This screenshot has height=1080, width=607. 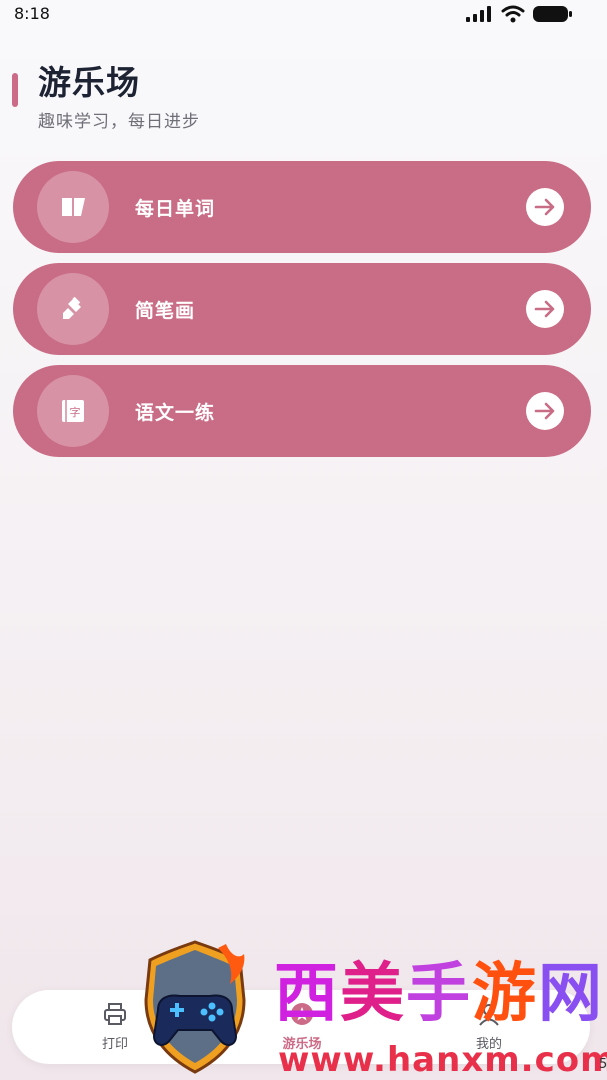 What do you see at coordinates (115, 1014) in the screenshot?
I see `printer-icon` at bounding box center [115, 1014].